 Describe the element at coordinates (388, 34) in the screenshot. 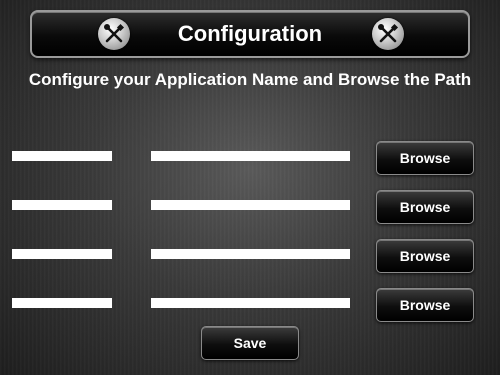

I see `tools-icon` at that location.